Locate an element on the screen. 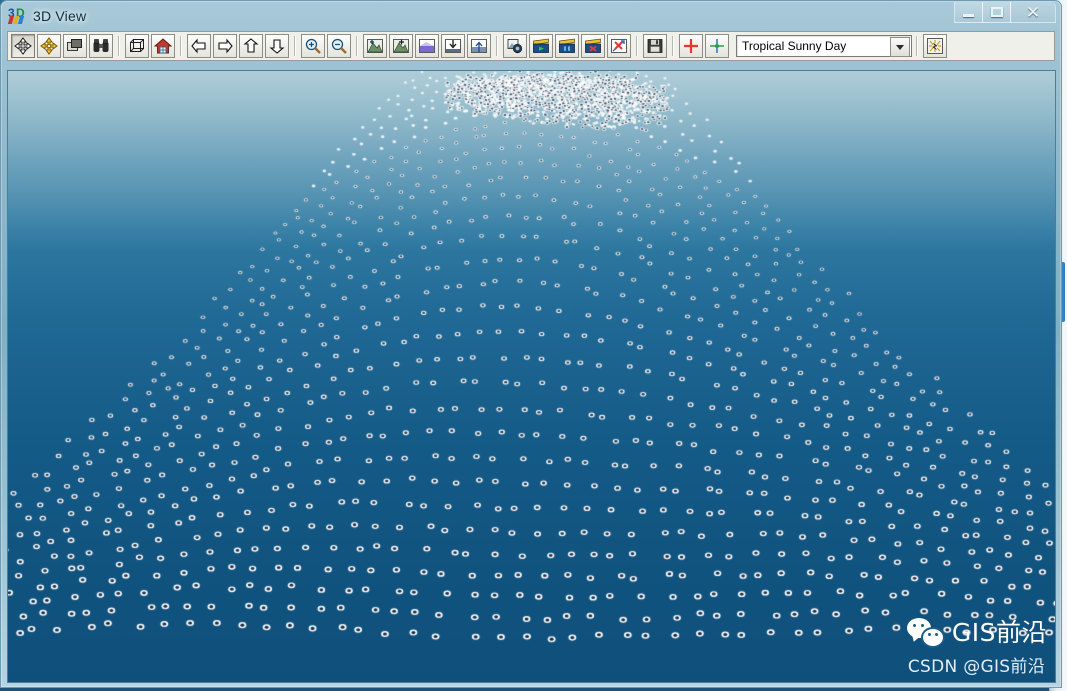  center-on-target-button is located at coordinates (401, 46).